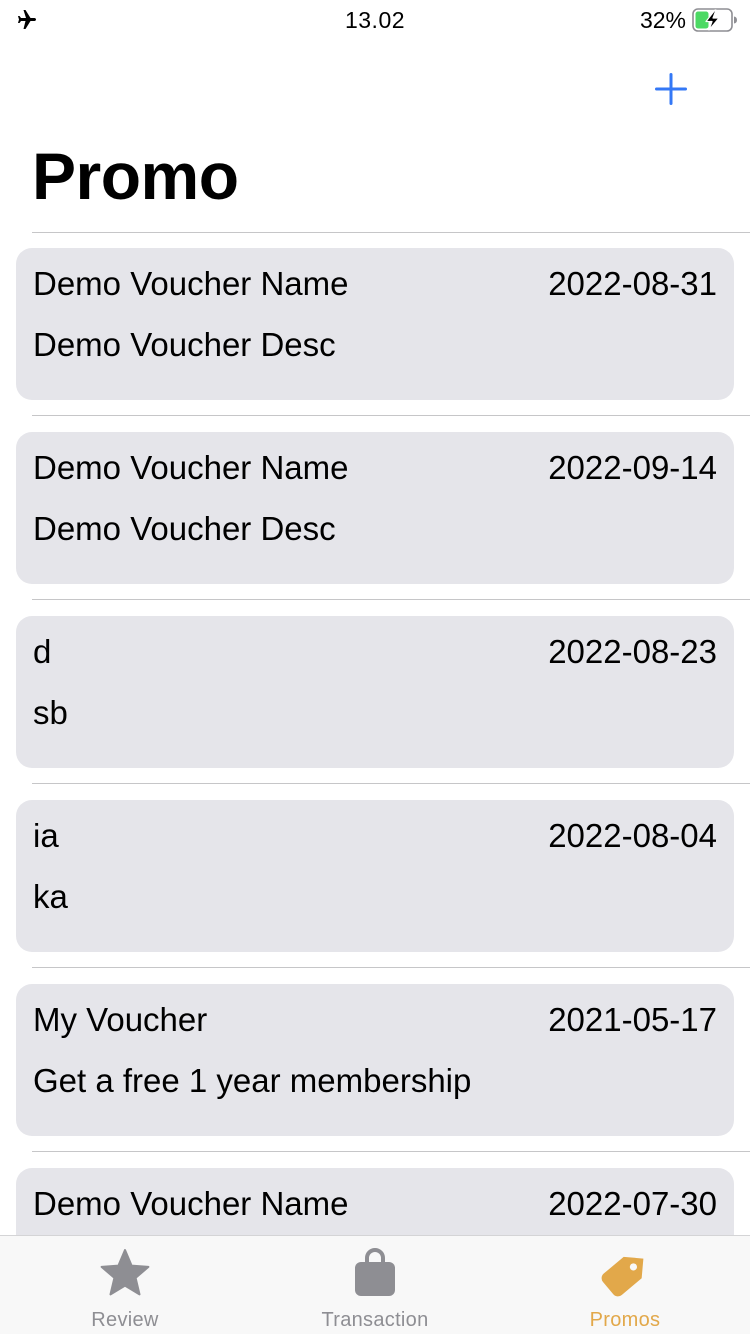  Describe the element at coordinates (375, 692) in the screenshot. I see `voucher-card: d 2022-08-23 sb` at that location.